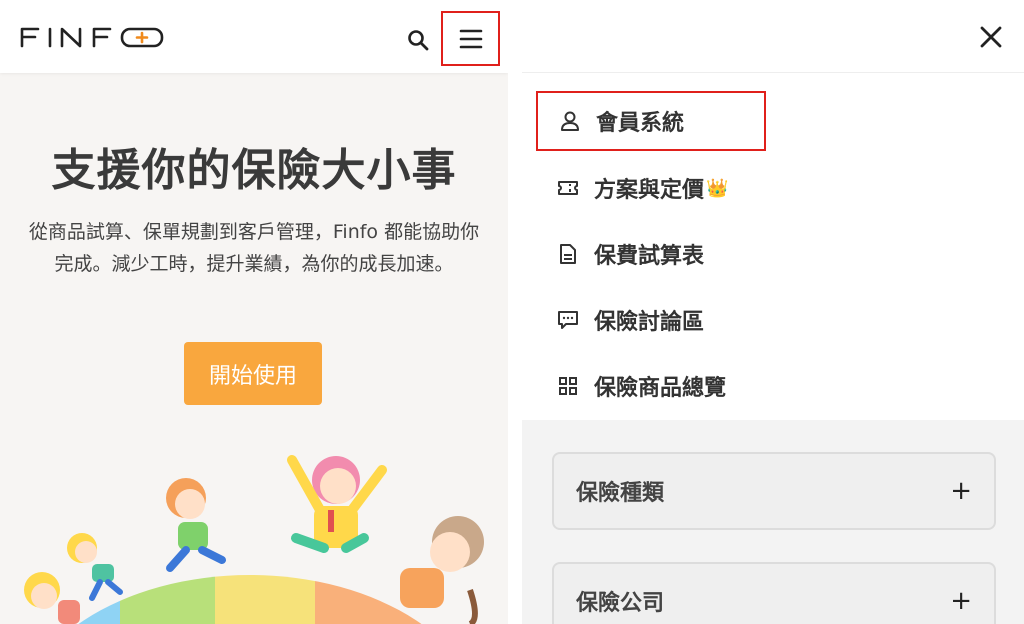 The height and width of the screenshot is (624, 1024). Describe the element at coordinates (254, 36) in the screenshot. I see `top-bar` at that location.